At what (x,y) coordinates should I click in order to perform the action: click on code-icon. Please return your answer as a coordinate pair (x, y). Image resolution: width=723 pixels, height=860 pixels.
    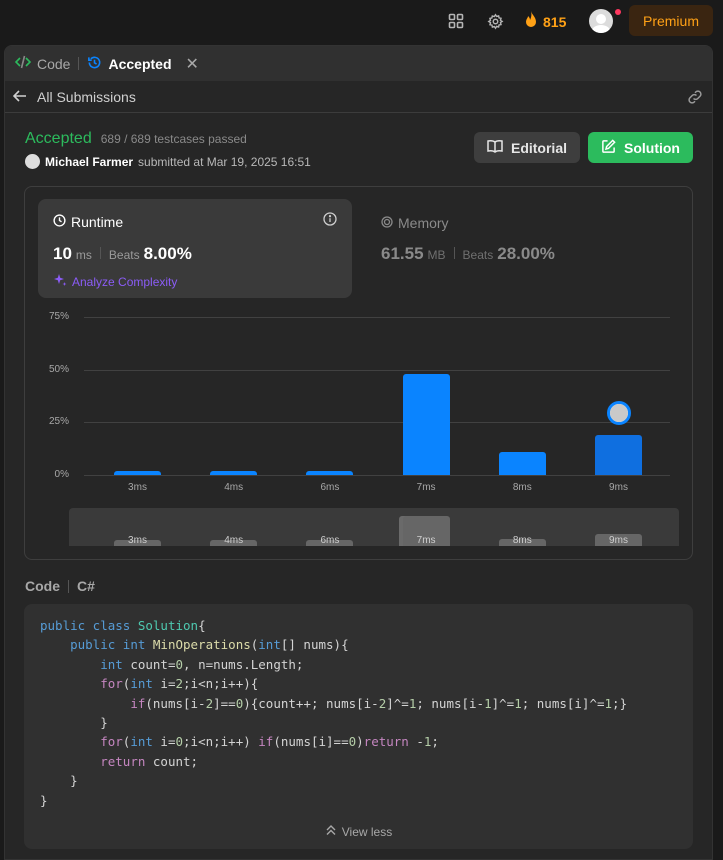
    Looking at the image, I should click on (23, 63).